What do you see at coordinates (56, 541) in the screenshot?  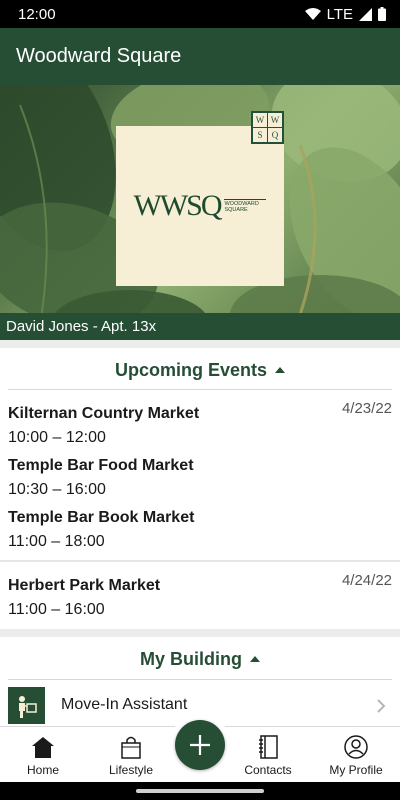 I see `event-time: 11:00 – 18:00` at bounding box center [56, 541].